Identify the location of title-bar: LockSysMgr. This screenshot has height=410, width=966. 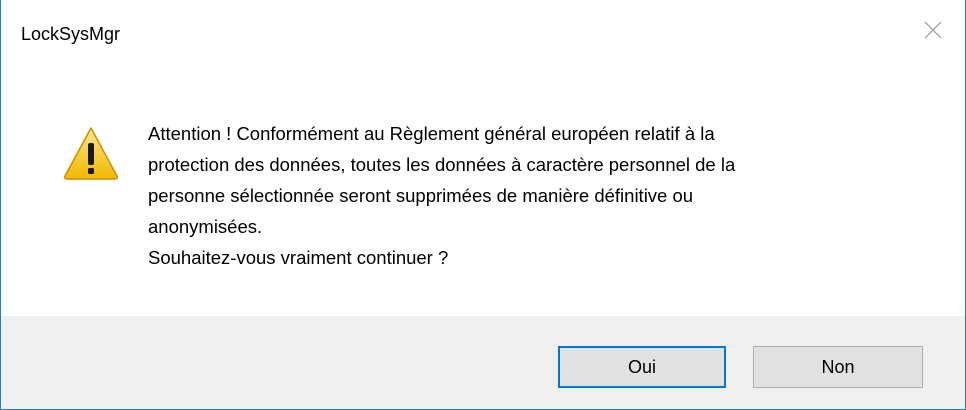
(483, 30).